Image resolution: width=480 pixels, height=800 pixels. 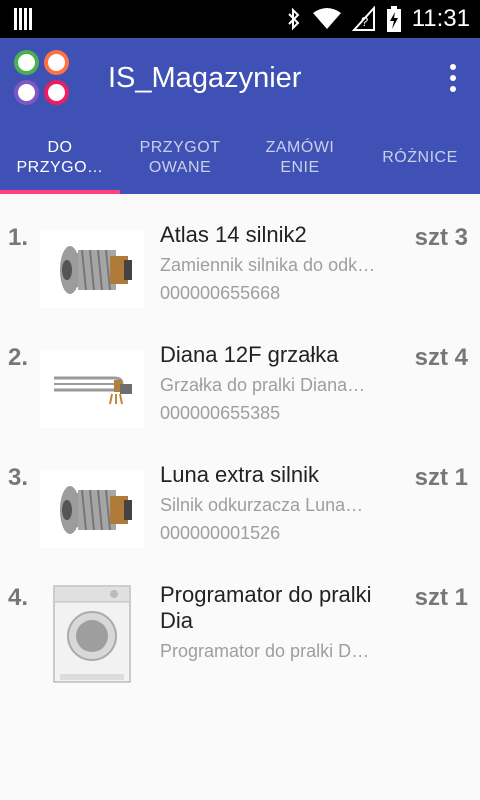 I want to click on tab-label: PRZYGOT OWANE, so click(x=180, y=157).